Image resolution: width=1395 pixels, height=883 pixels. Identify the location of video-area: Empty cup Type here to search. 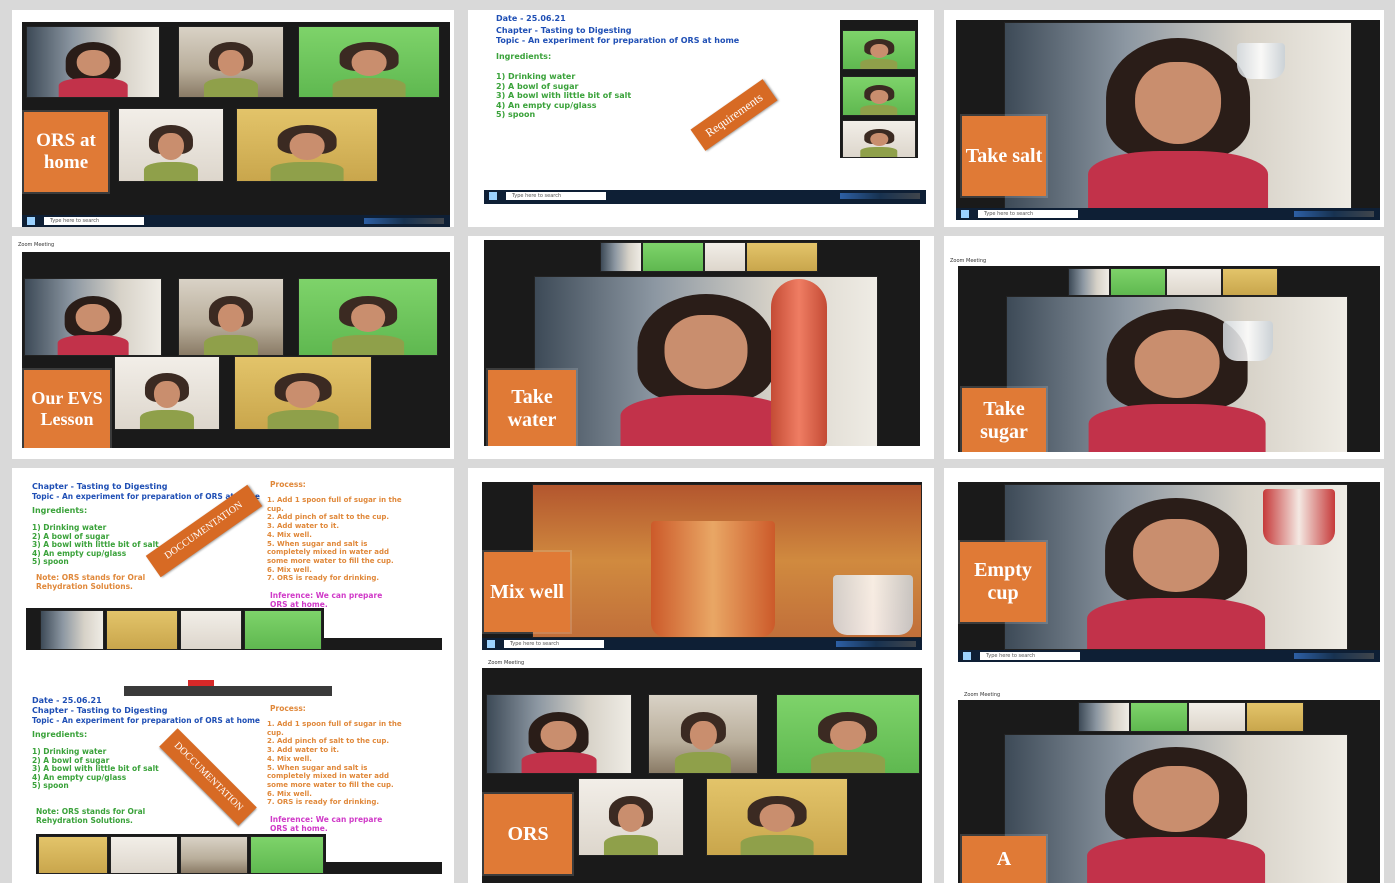
(1169, 572).